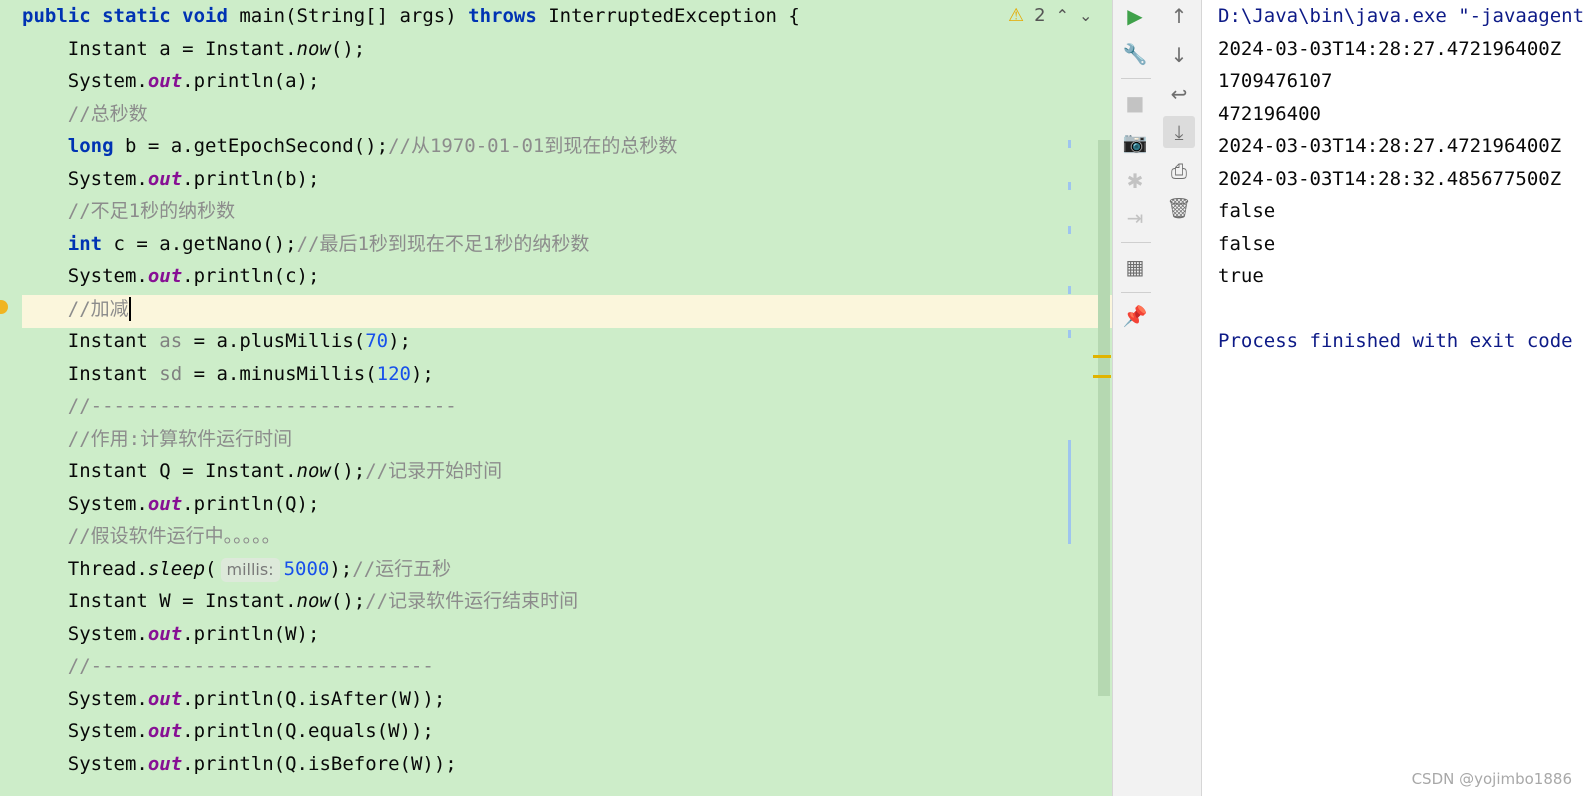 The height and width of the screenshot is (796, 1594). Describe the element at coordinates (274, 341) in the screenshot. I see `code-token: = a.plusMillis(` at that location.